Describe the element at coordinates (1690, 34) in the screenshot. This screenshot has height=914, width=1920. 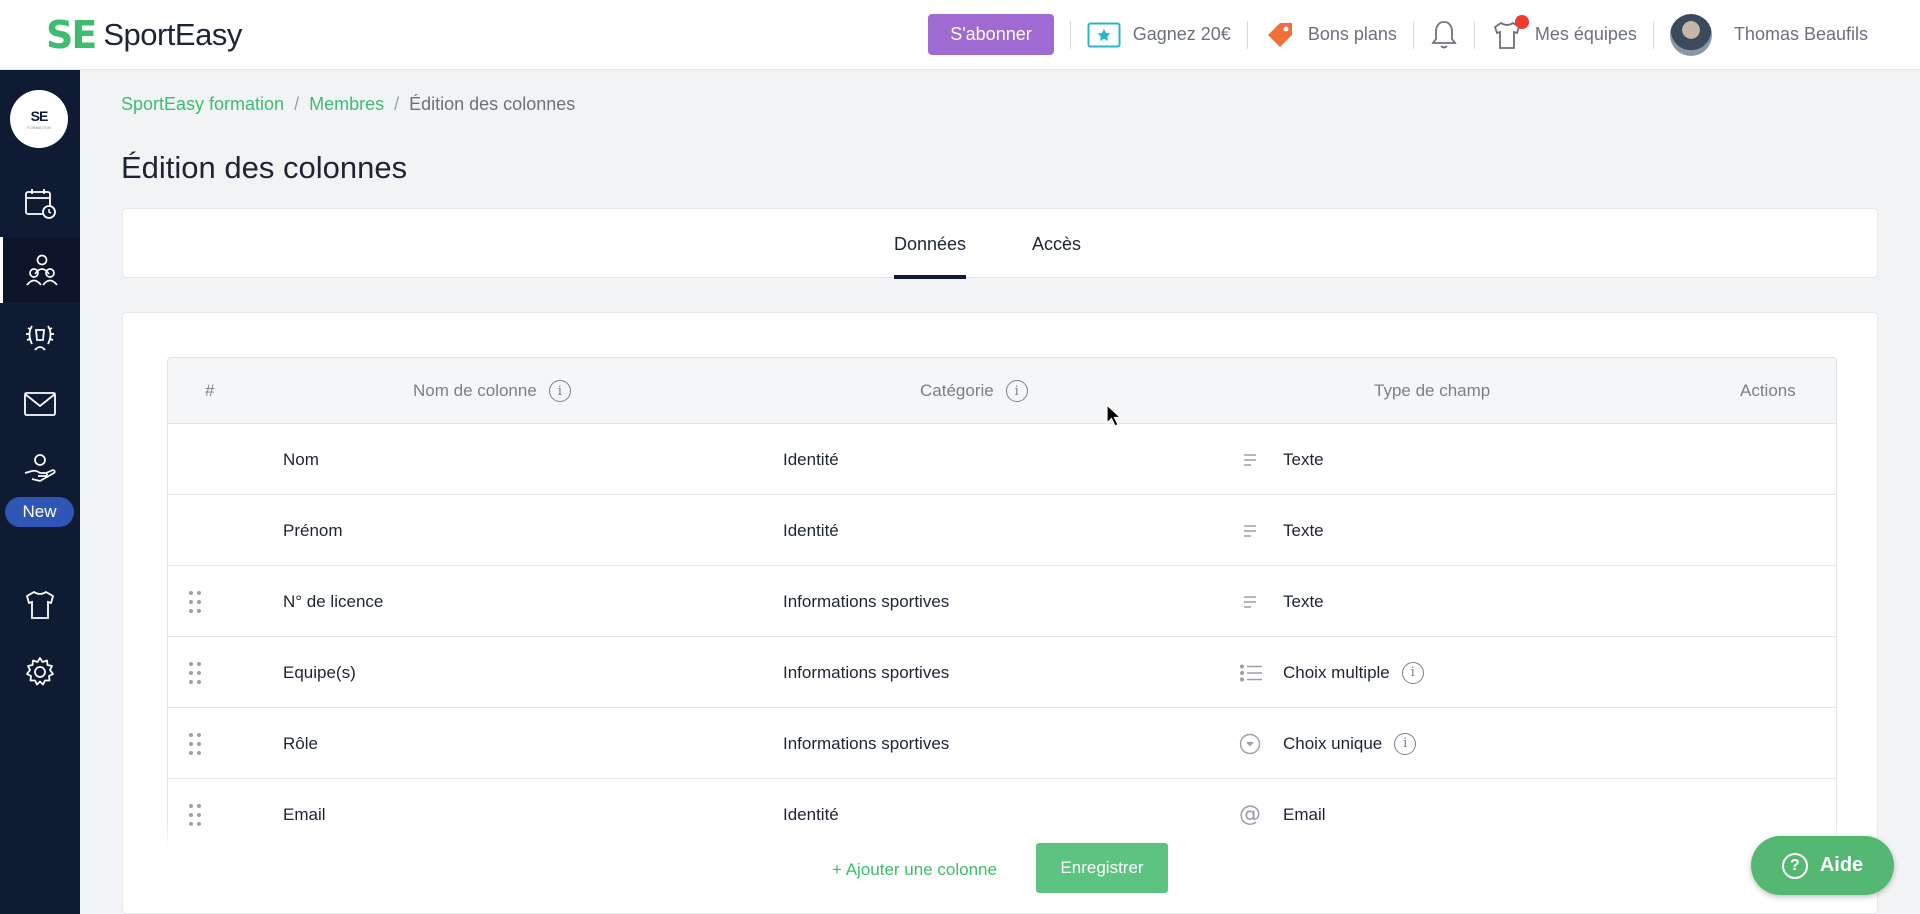
I see `avatar` at that location.